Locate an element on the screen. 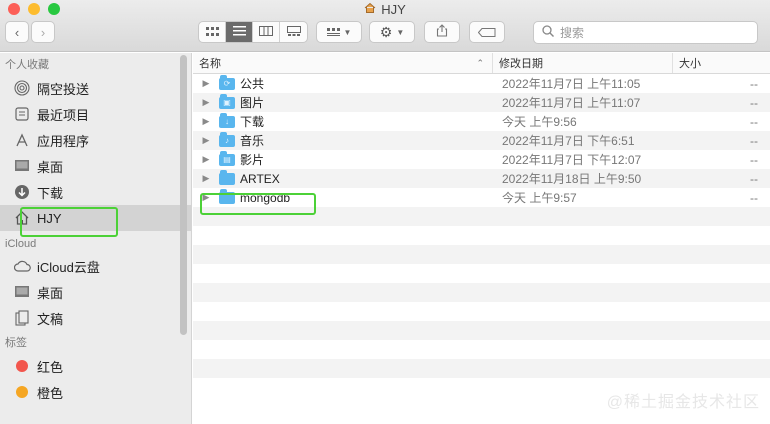 The height and width of the screenshot is (424, 770). highlight-box-mongodb is located at coordinates (258, 204).